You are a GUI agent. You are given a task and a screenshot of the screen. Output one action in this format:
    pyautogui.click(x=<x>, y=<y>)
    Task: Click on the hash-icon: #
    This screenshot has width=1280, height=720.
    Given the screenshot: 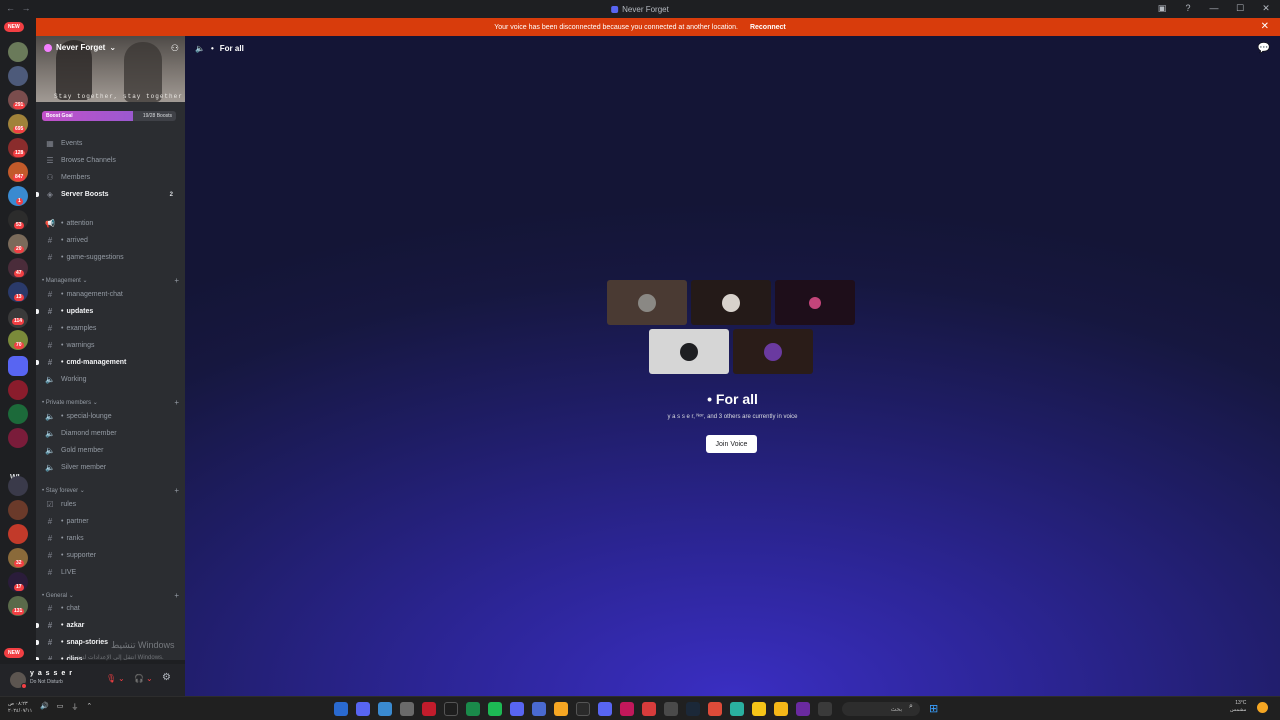 What is the action you would take?
    pyautogui.click(x=50, y=362)
    